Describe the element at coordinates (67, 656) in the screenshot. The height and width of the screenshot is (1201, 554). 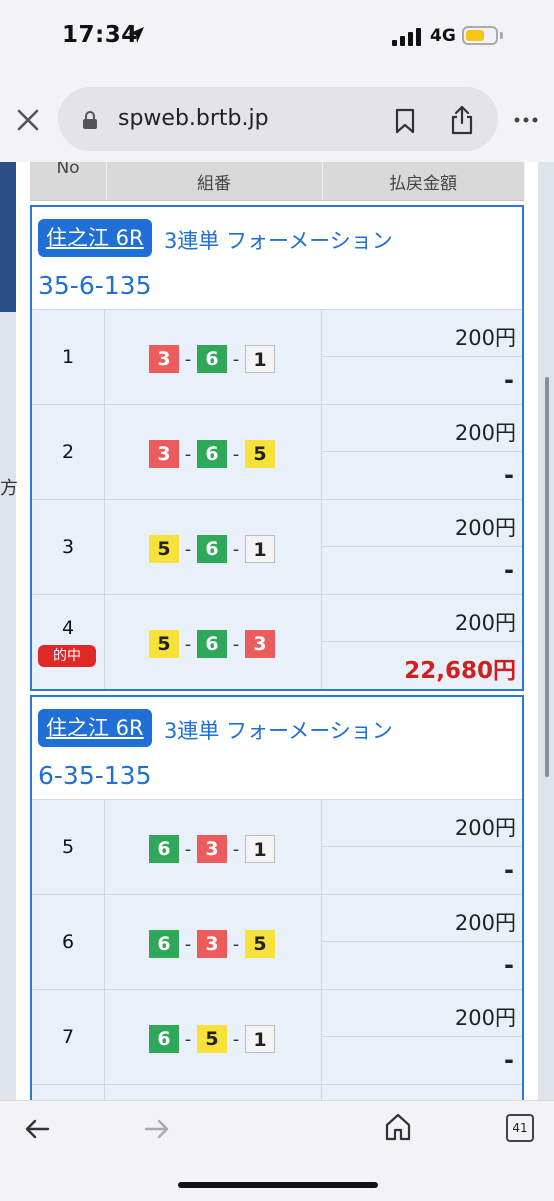
I see `hit-badge: 的中` at that location.